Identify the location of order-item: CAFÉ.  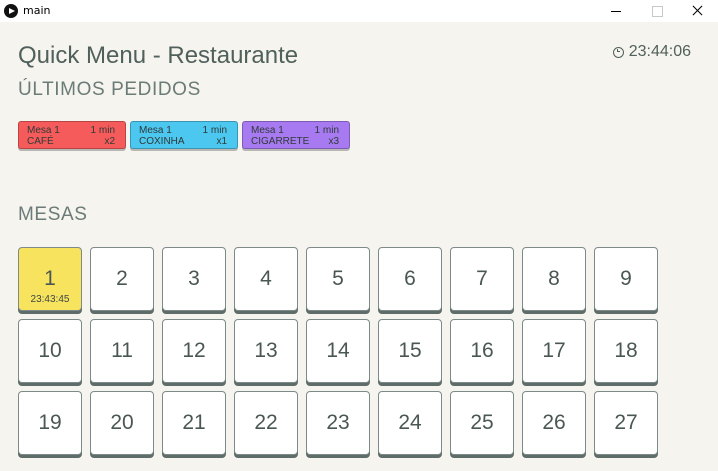
(40, 141).